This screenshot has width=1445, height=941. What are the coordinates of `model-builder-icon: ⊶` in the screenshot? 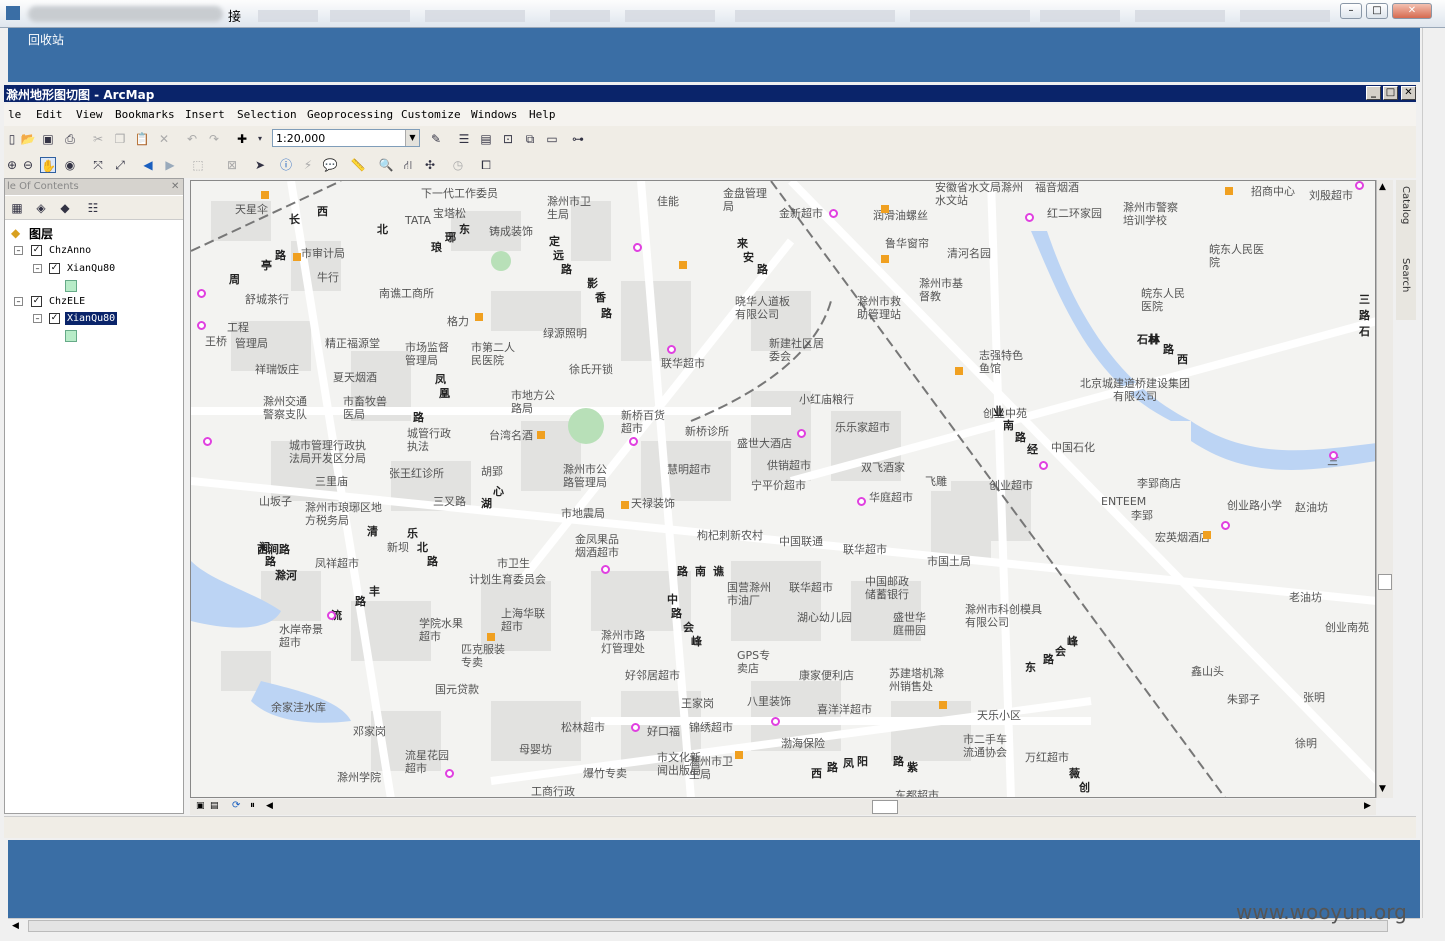 It's located at (578, 139).